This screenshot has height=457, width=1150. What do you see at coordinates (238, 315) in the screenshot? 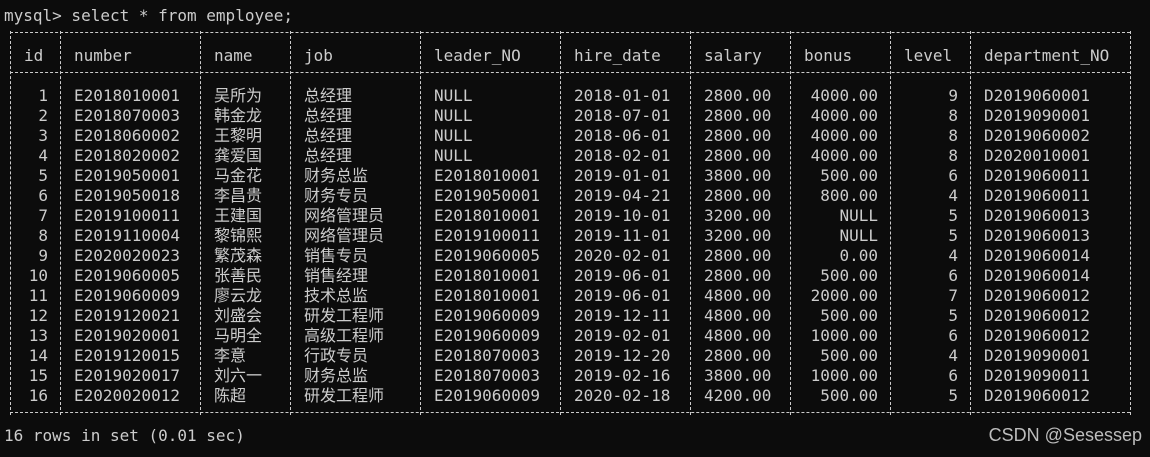
I see `cell-name: 刘盛会` at bounding box center [238, 315].